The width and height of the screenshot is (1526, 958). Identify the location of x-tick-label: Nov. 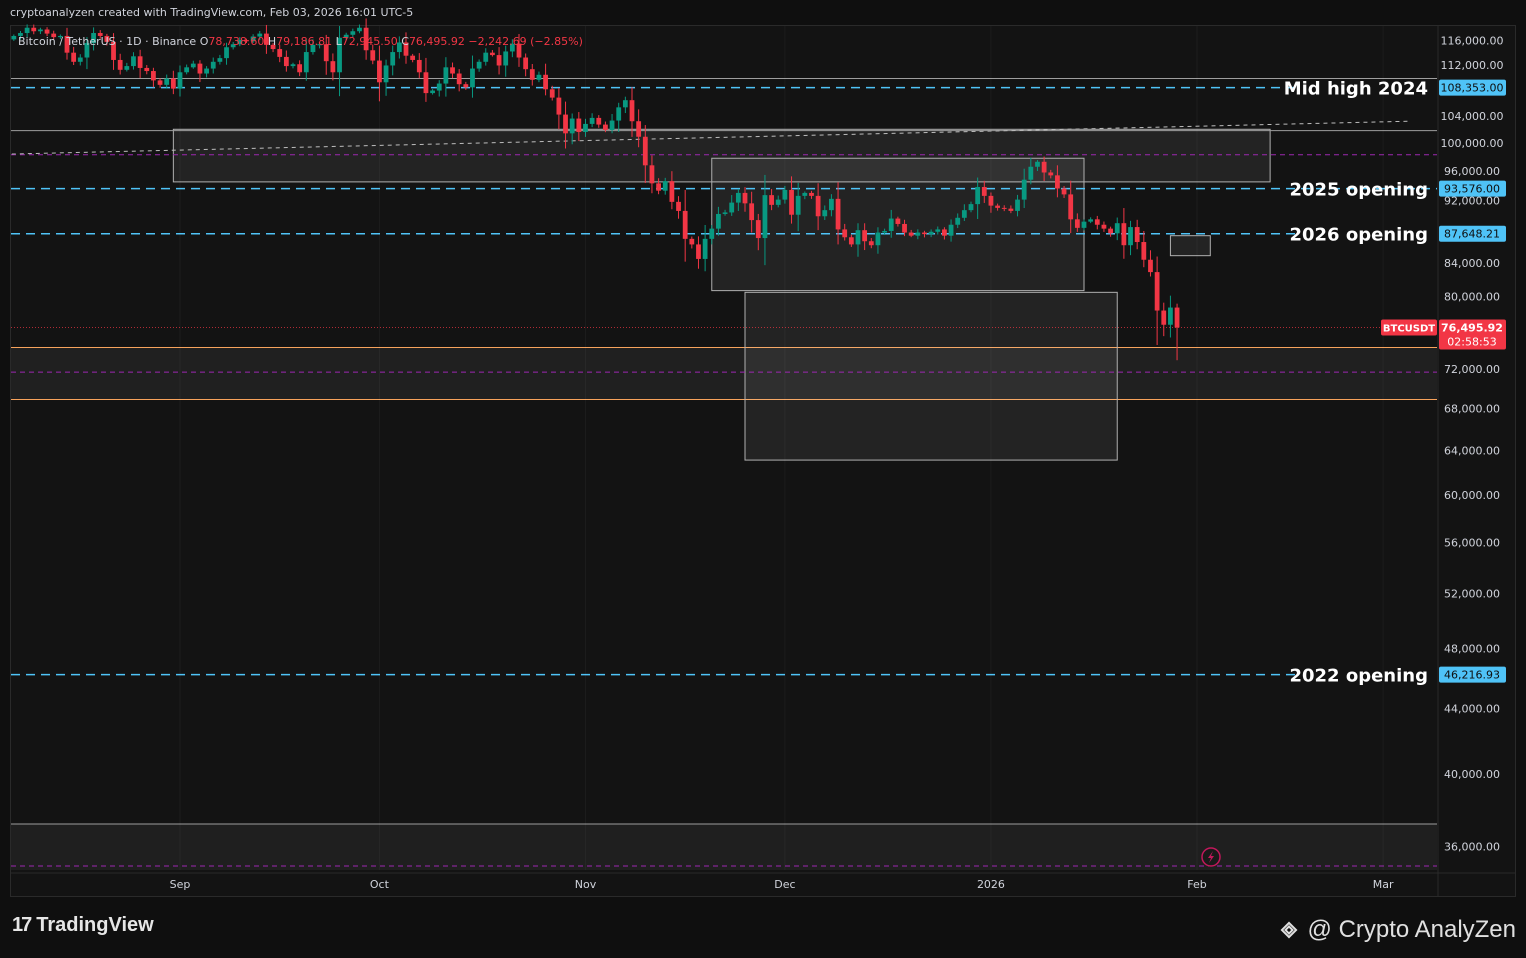
(586, 884).